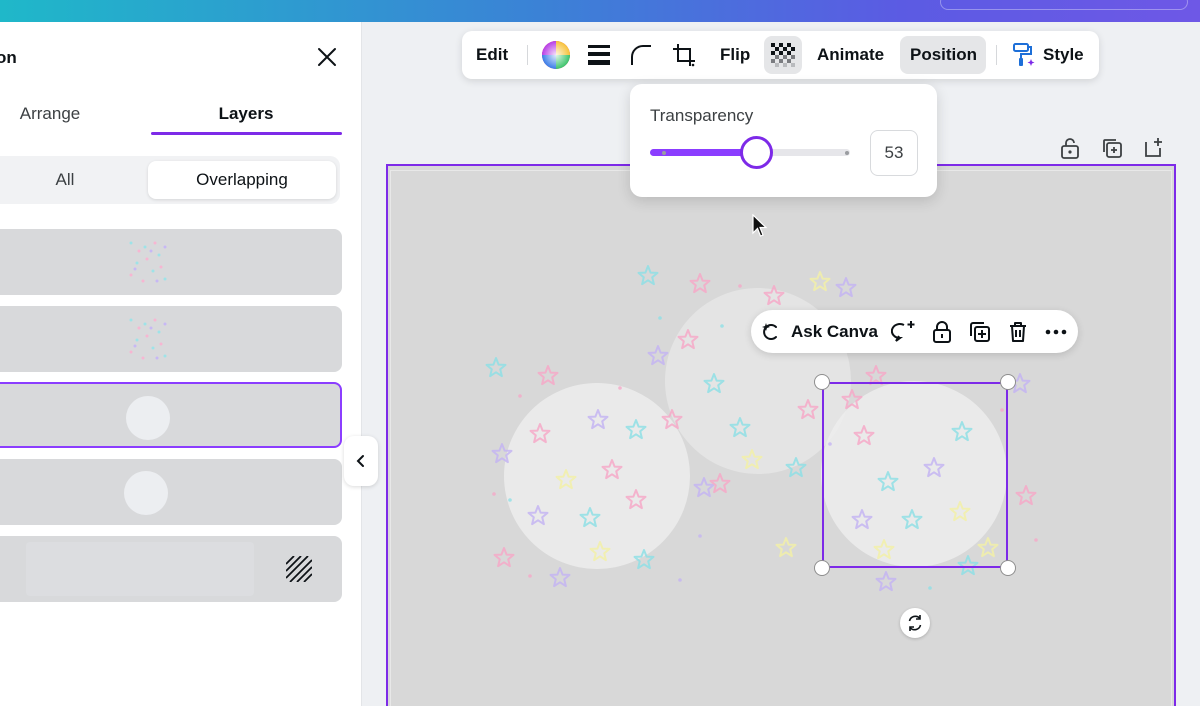 This screenshot has width=1200, height=706. What do you see at coordinates (772, 332) in the screenshot?
I see `magic-sparkle-icon` at bounding box center [772, 332].